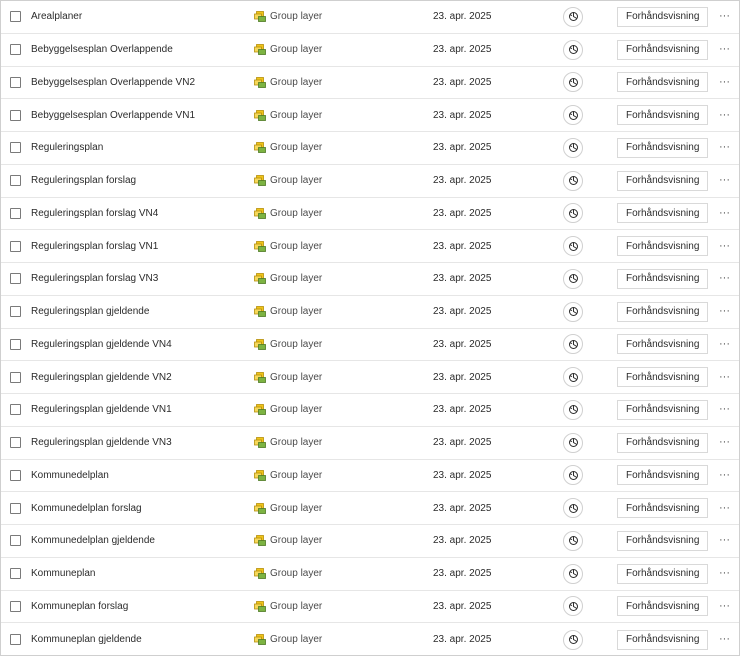  What do you see at coordinates (113, 115) in the screenshot?
I see `item-title: Bebyggelsesplan Overlappende VN1` at bounding box center [113, 115].